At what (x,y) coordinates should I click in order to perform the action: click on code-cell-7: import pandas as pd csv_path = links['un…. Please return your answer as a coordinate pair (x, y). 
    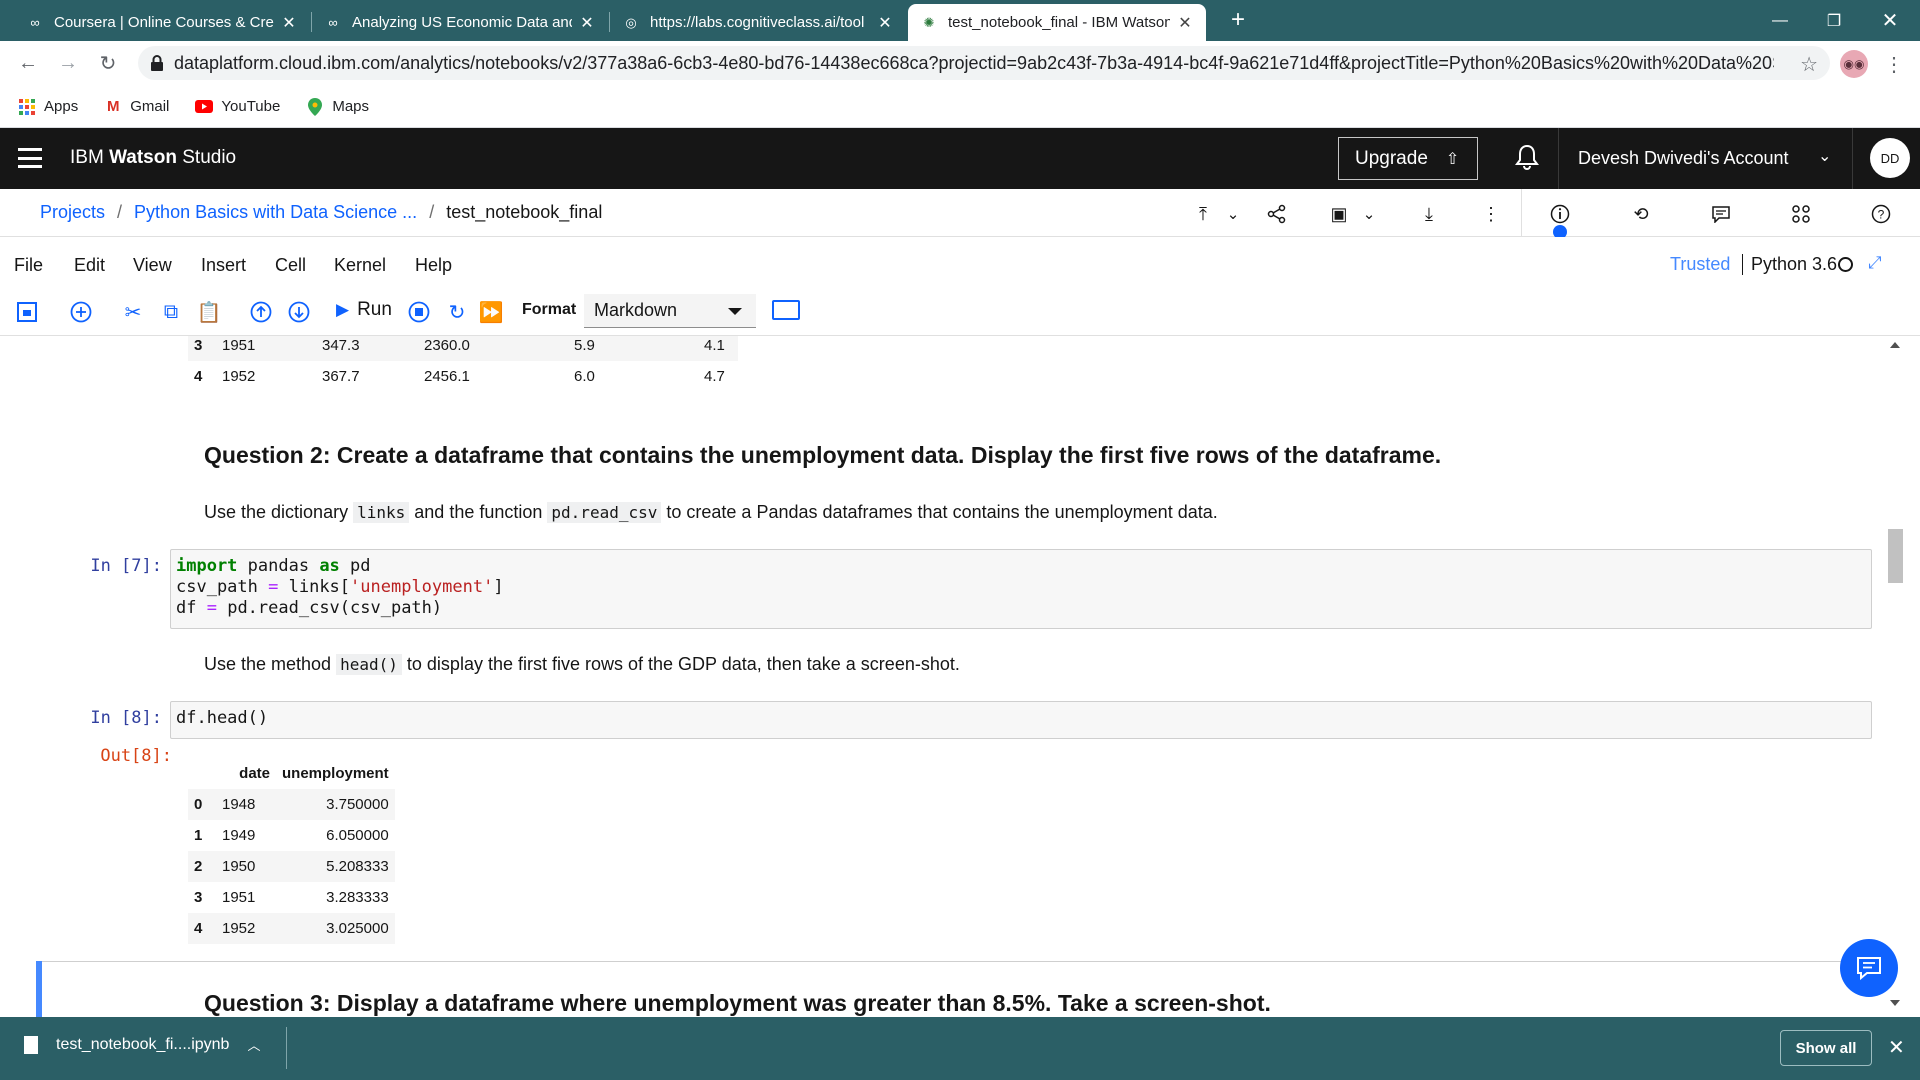
    Looking at the image, I should click on (1021, 589).